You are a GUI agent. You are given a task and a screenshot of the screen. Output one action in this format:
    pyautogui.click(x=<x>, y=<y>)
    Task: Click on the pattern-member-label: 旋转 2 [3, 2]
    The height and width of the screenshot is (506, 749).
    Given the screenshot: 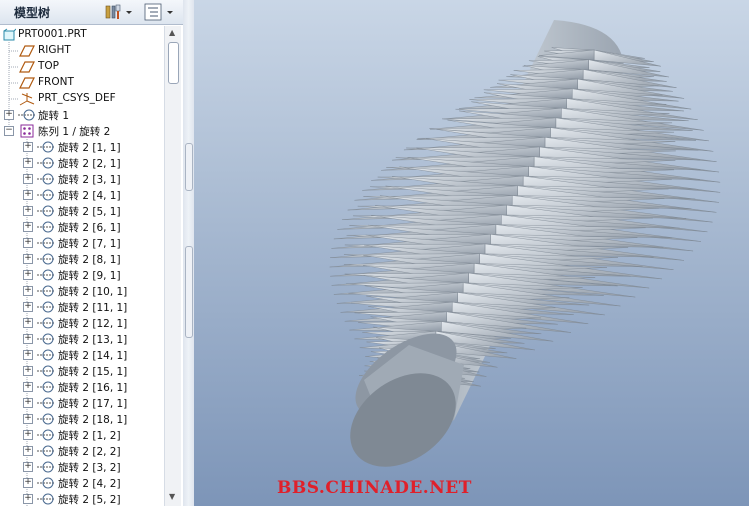 What is the action you would take?
    pyautogui.click(x=89, y=468)
    